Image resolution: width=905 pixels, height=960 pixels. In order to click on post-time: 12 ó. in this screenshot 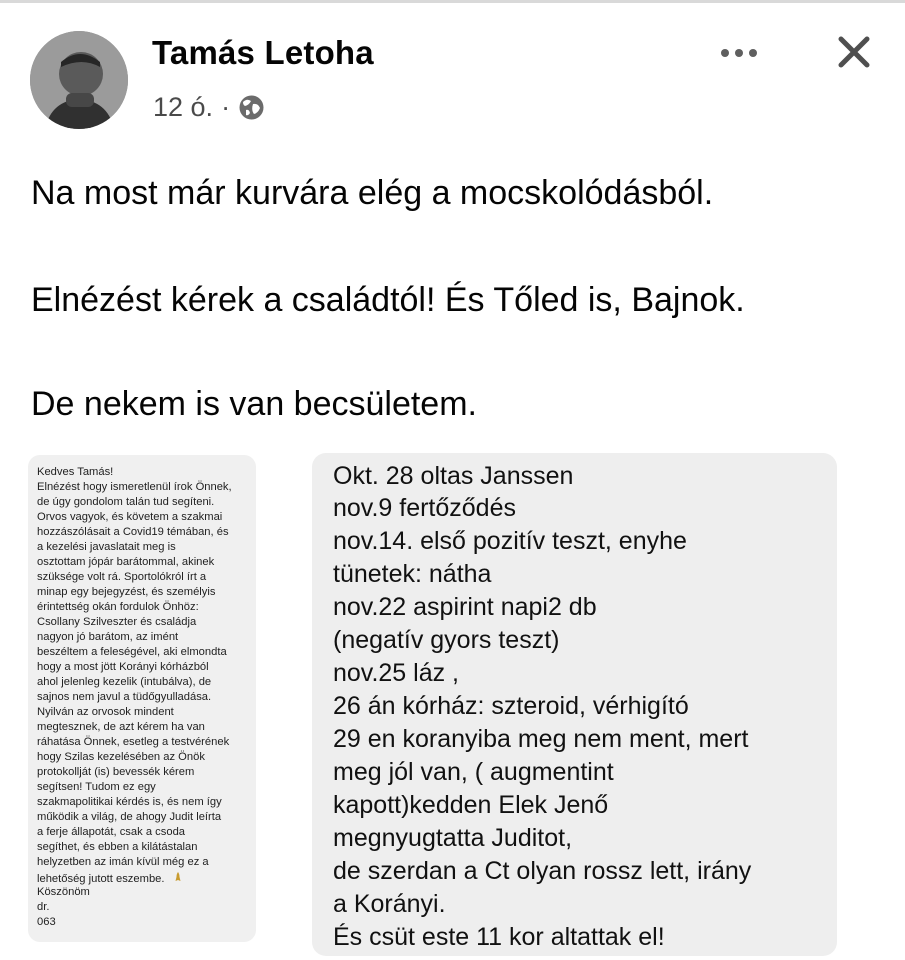, I will do `click(183, 107)`.